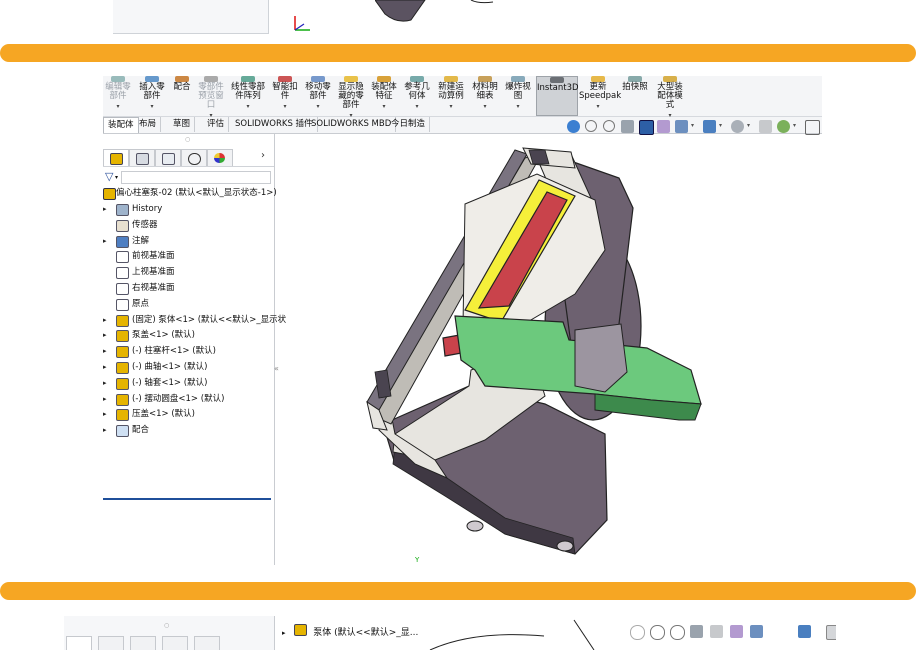  Describe the element at coordinates (169, 633) in the screenshot. I see `bottom-featuremanager-panel: ○` at that location.